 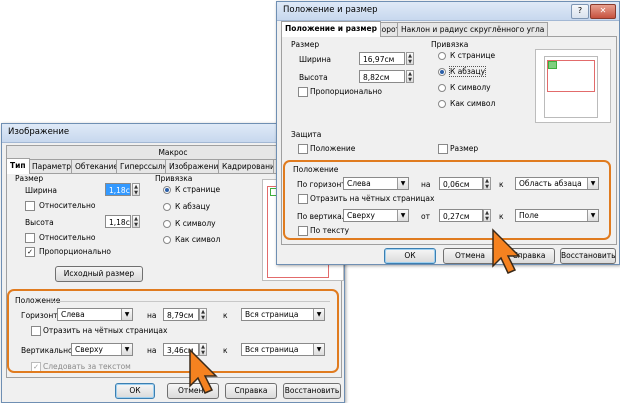 I want to click on pd-anchor-as-char-label: Как символ, so click(x=473, y=103).